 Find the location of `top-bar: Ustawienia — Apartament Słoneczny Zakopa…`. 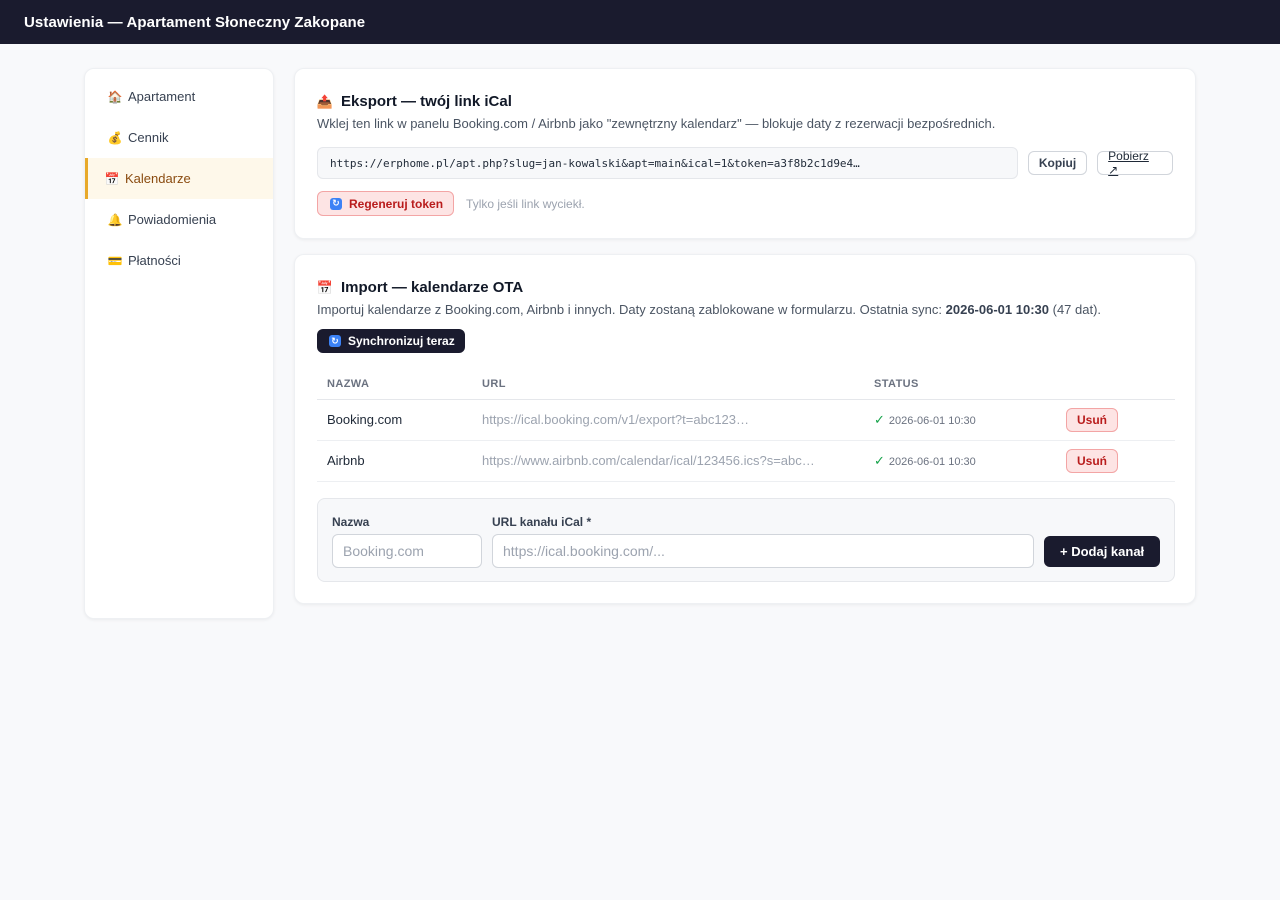

top-bar: Ustawienia — Apartament Słoneczny Zakopa… is located at coordinates (640, 22).